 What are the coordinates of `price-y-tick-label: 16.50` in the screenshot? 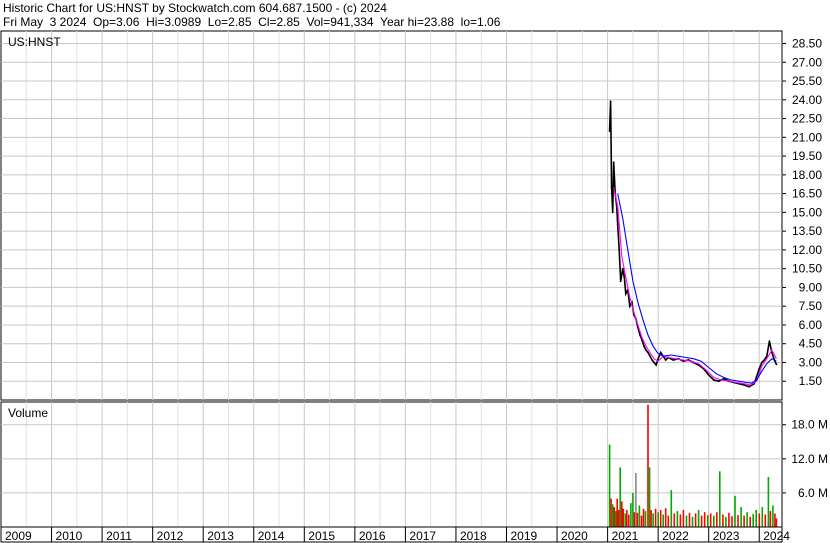 It's located at (807, 194).